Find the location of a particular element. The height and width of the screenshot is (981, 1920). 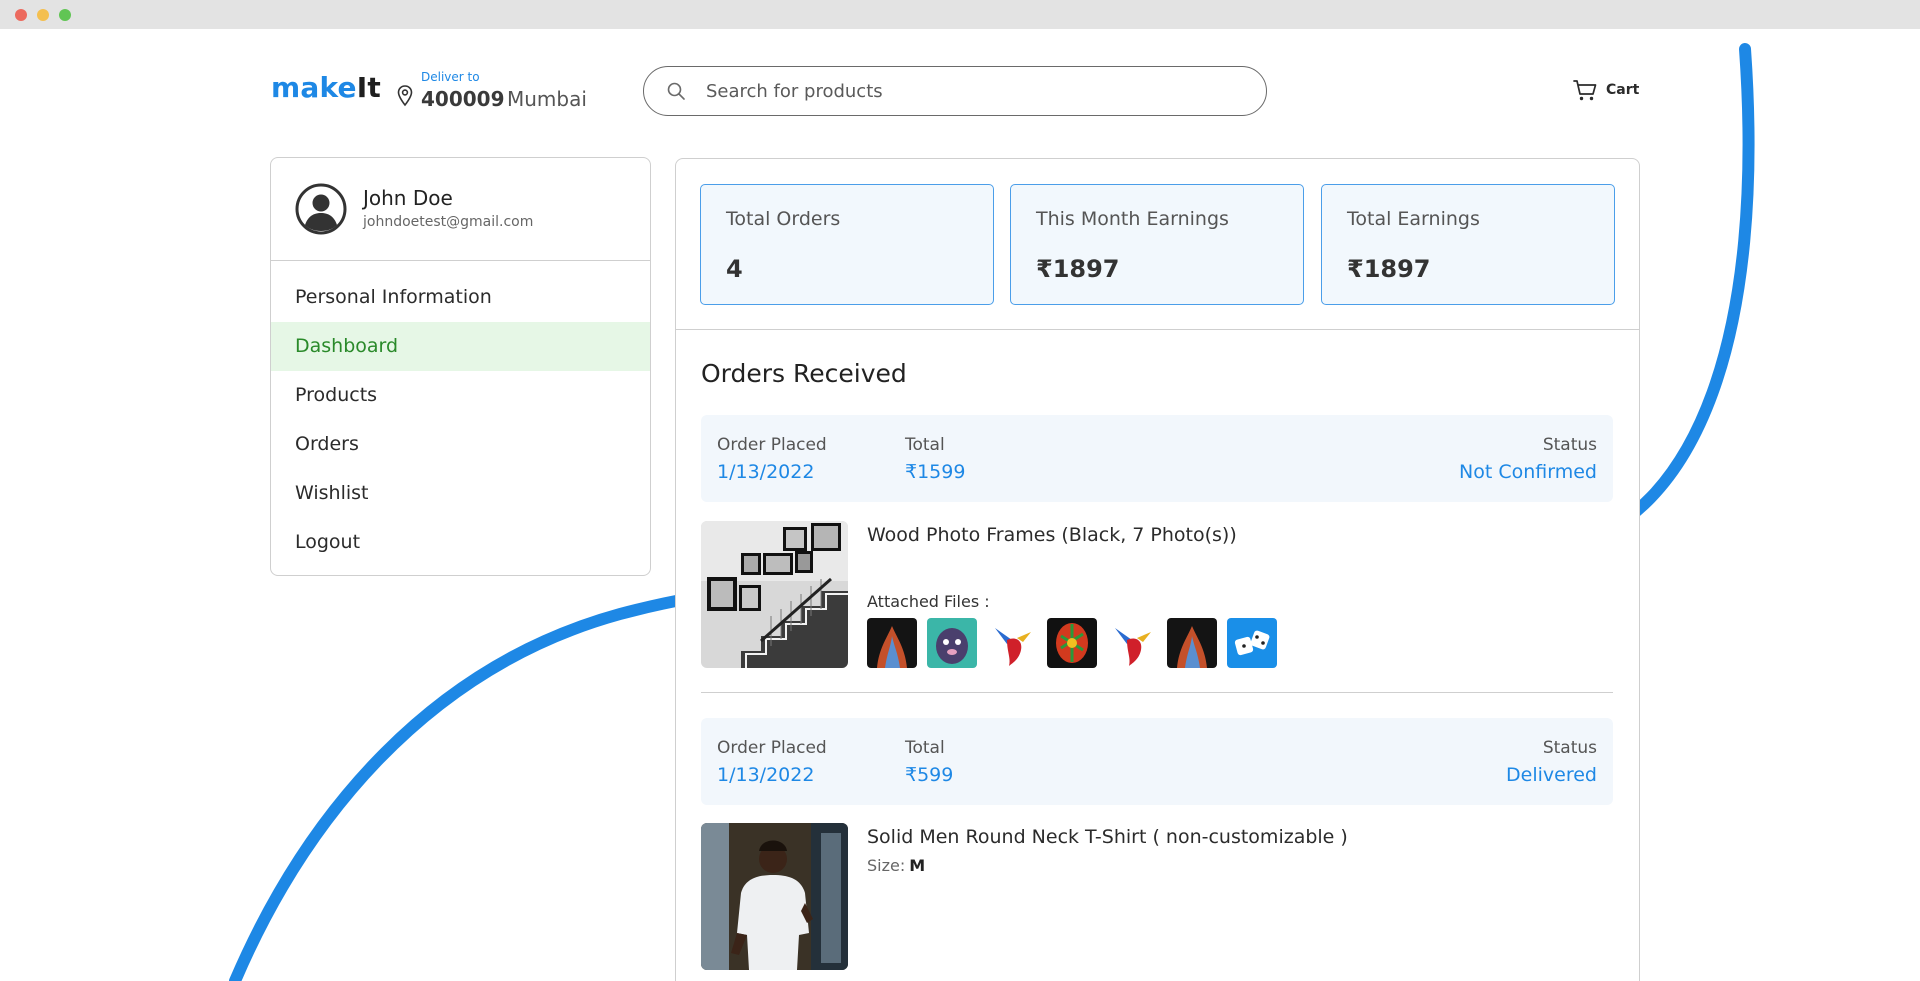

location-pin-icon is located at coordinates (405, 96).